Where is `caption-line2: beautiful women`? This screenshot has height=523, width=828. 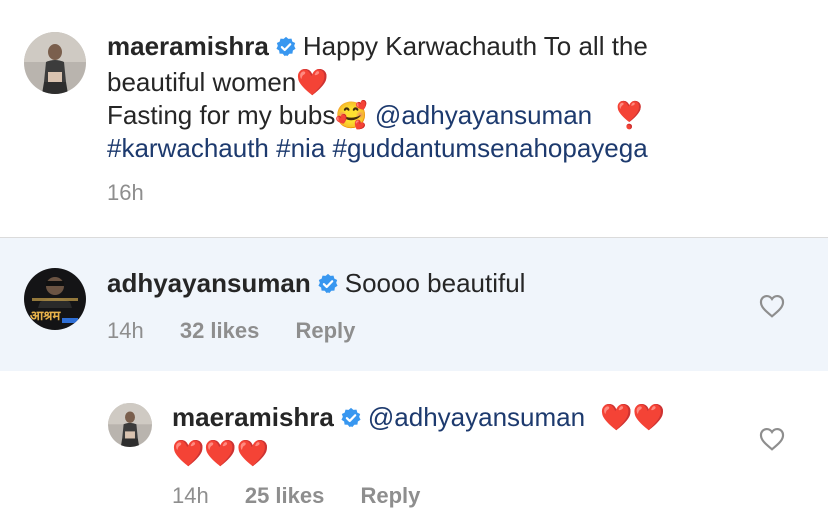
caption-line2: beautiful women is located at coordinates (202, 82).